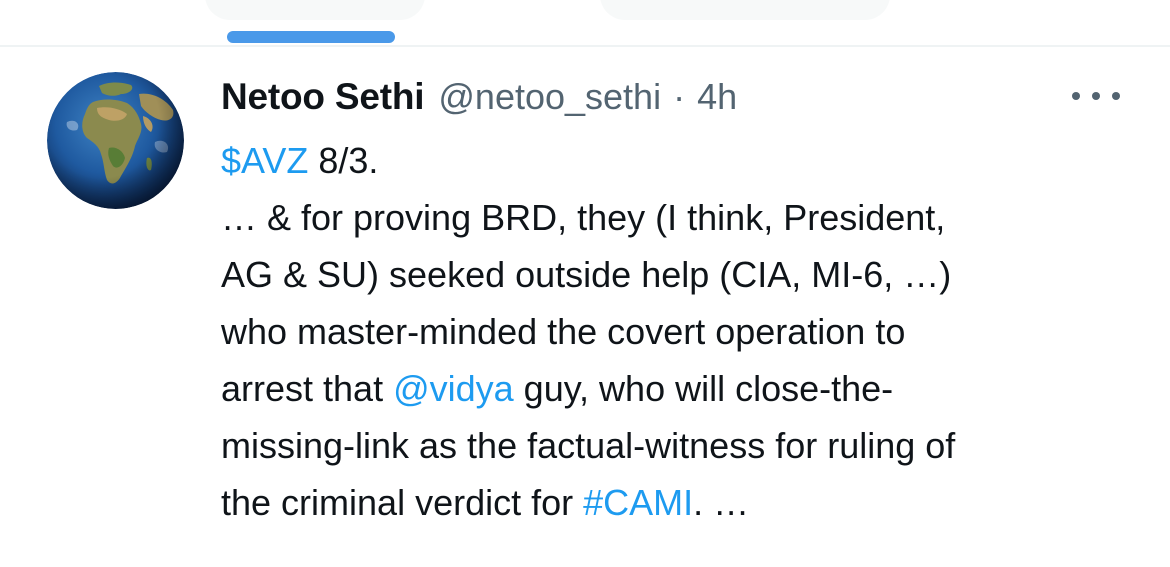 The image size is (1170, 567). I want to click on tweet-text-segment: 8/3., so click(343, 160).